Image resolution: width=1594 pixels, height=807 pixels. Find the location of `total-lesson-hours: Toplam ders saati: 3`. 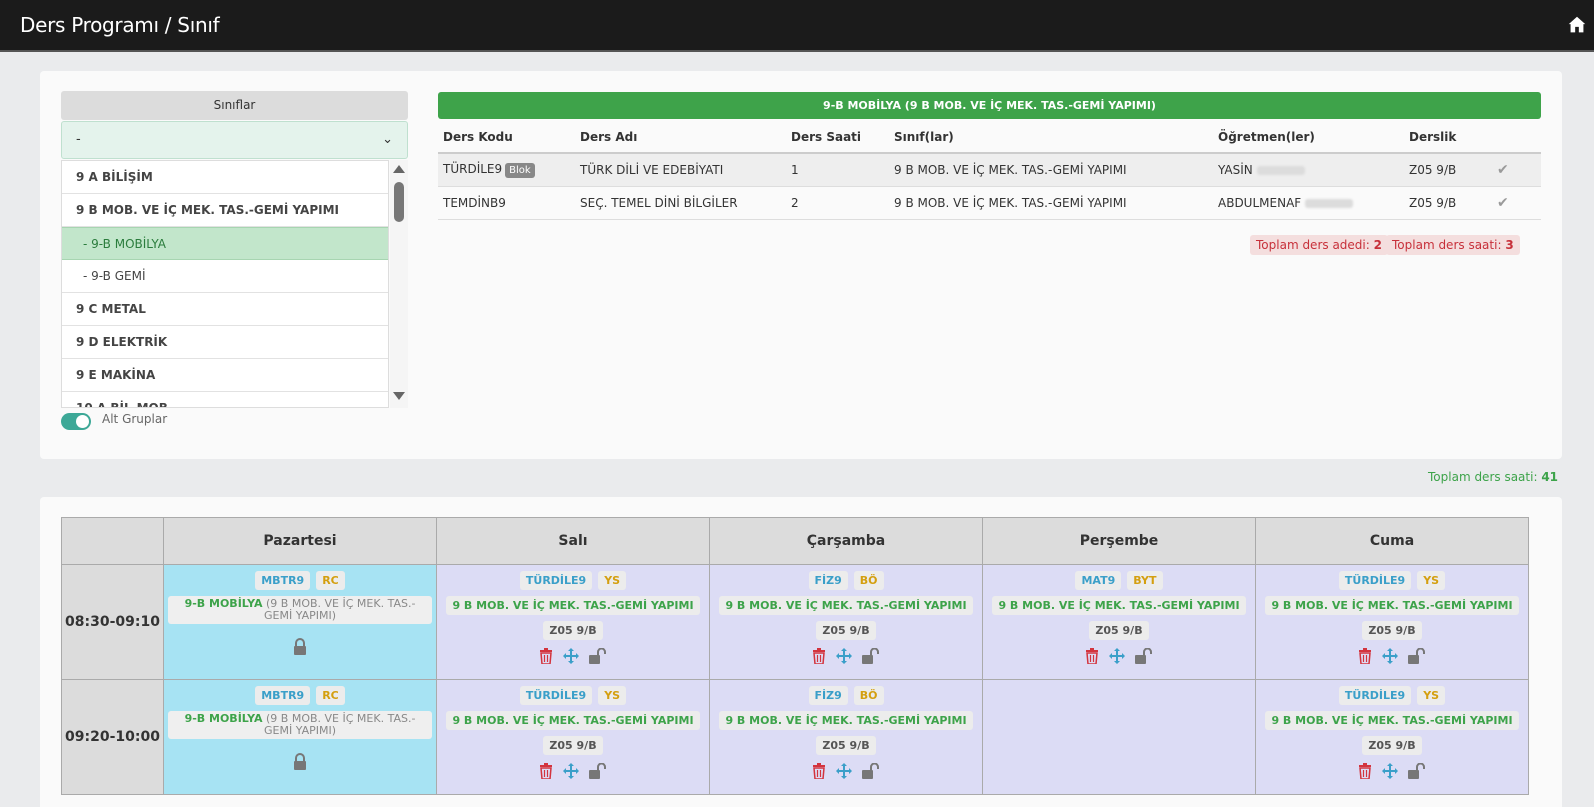

total-lesson-hours: Toplam ders saati: 3 is located at coordinates (1453, 245).